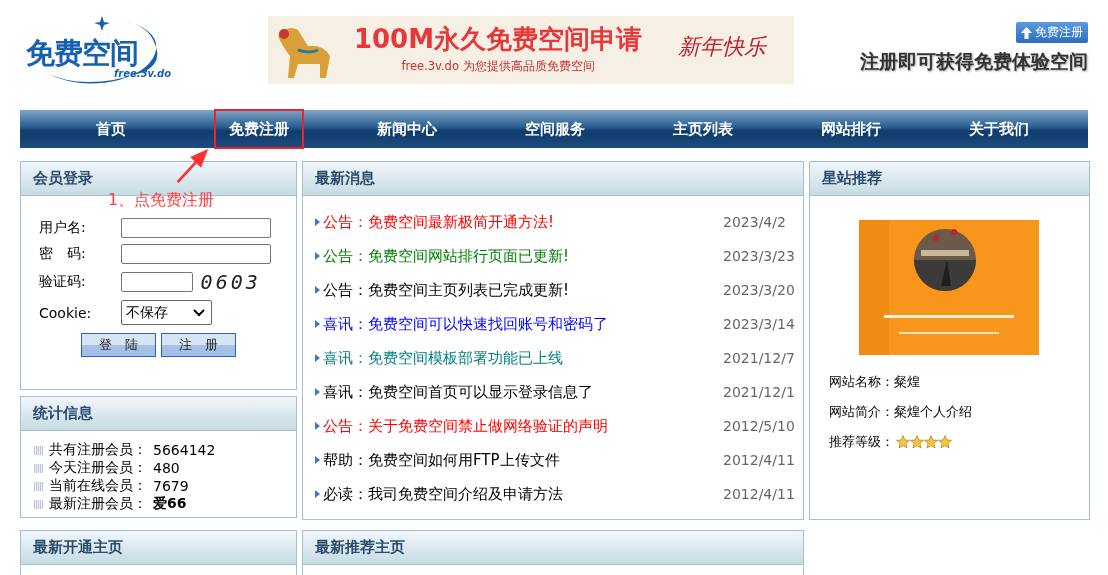 The image size is (1108, 575). What do you see at coordinates (63, 228) in the screenshot?
I see `username-label: 用户名:` at bounding box center [63, 228].